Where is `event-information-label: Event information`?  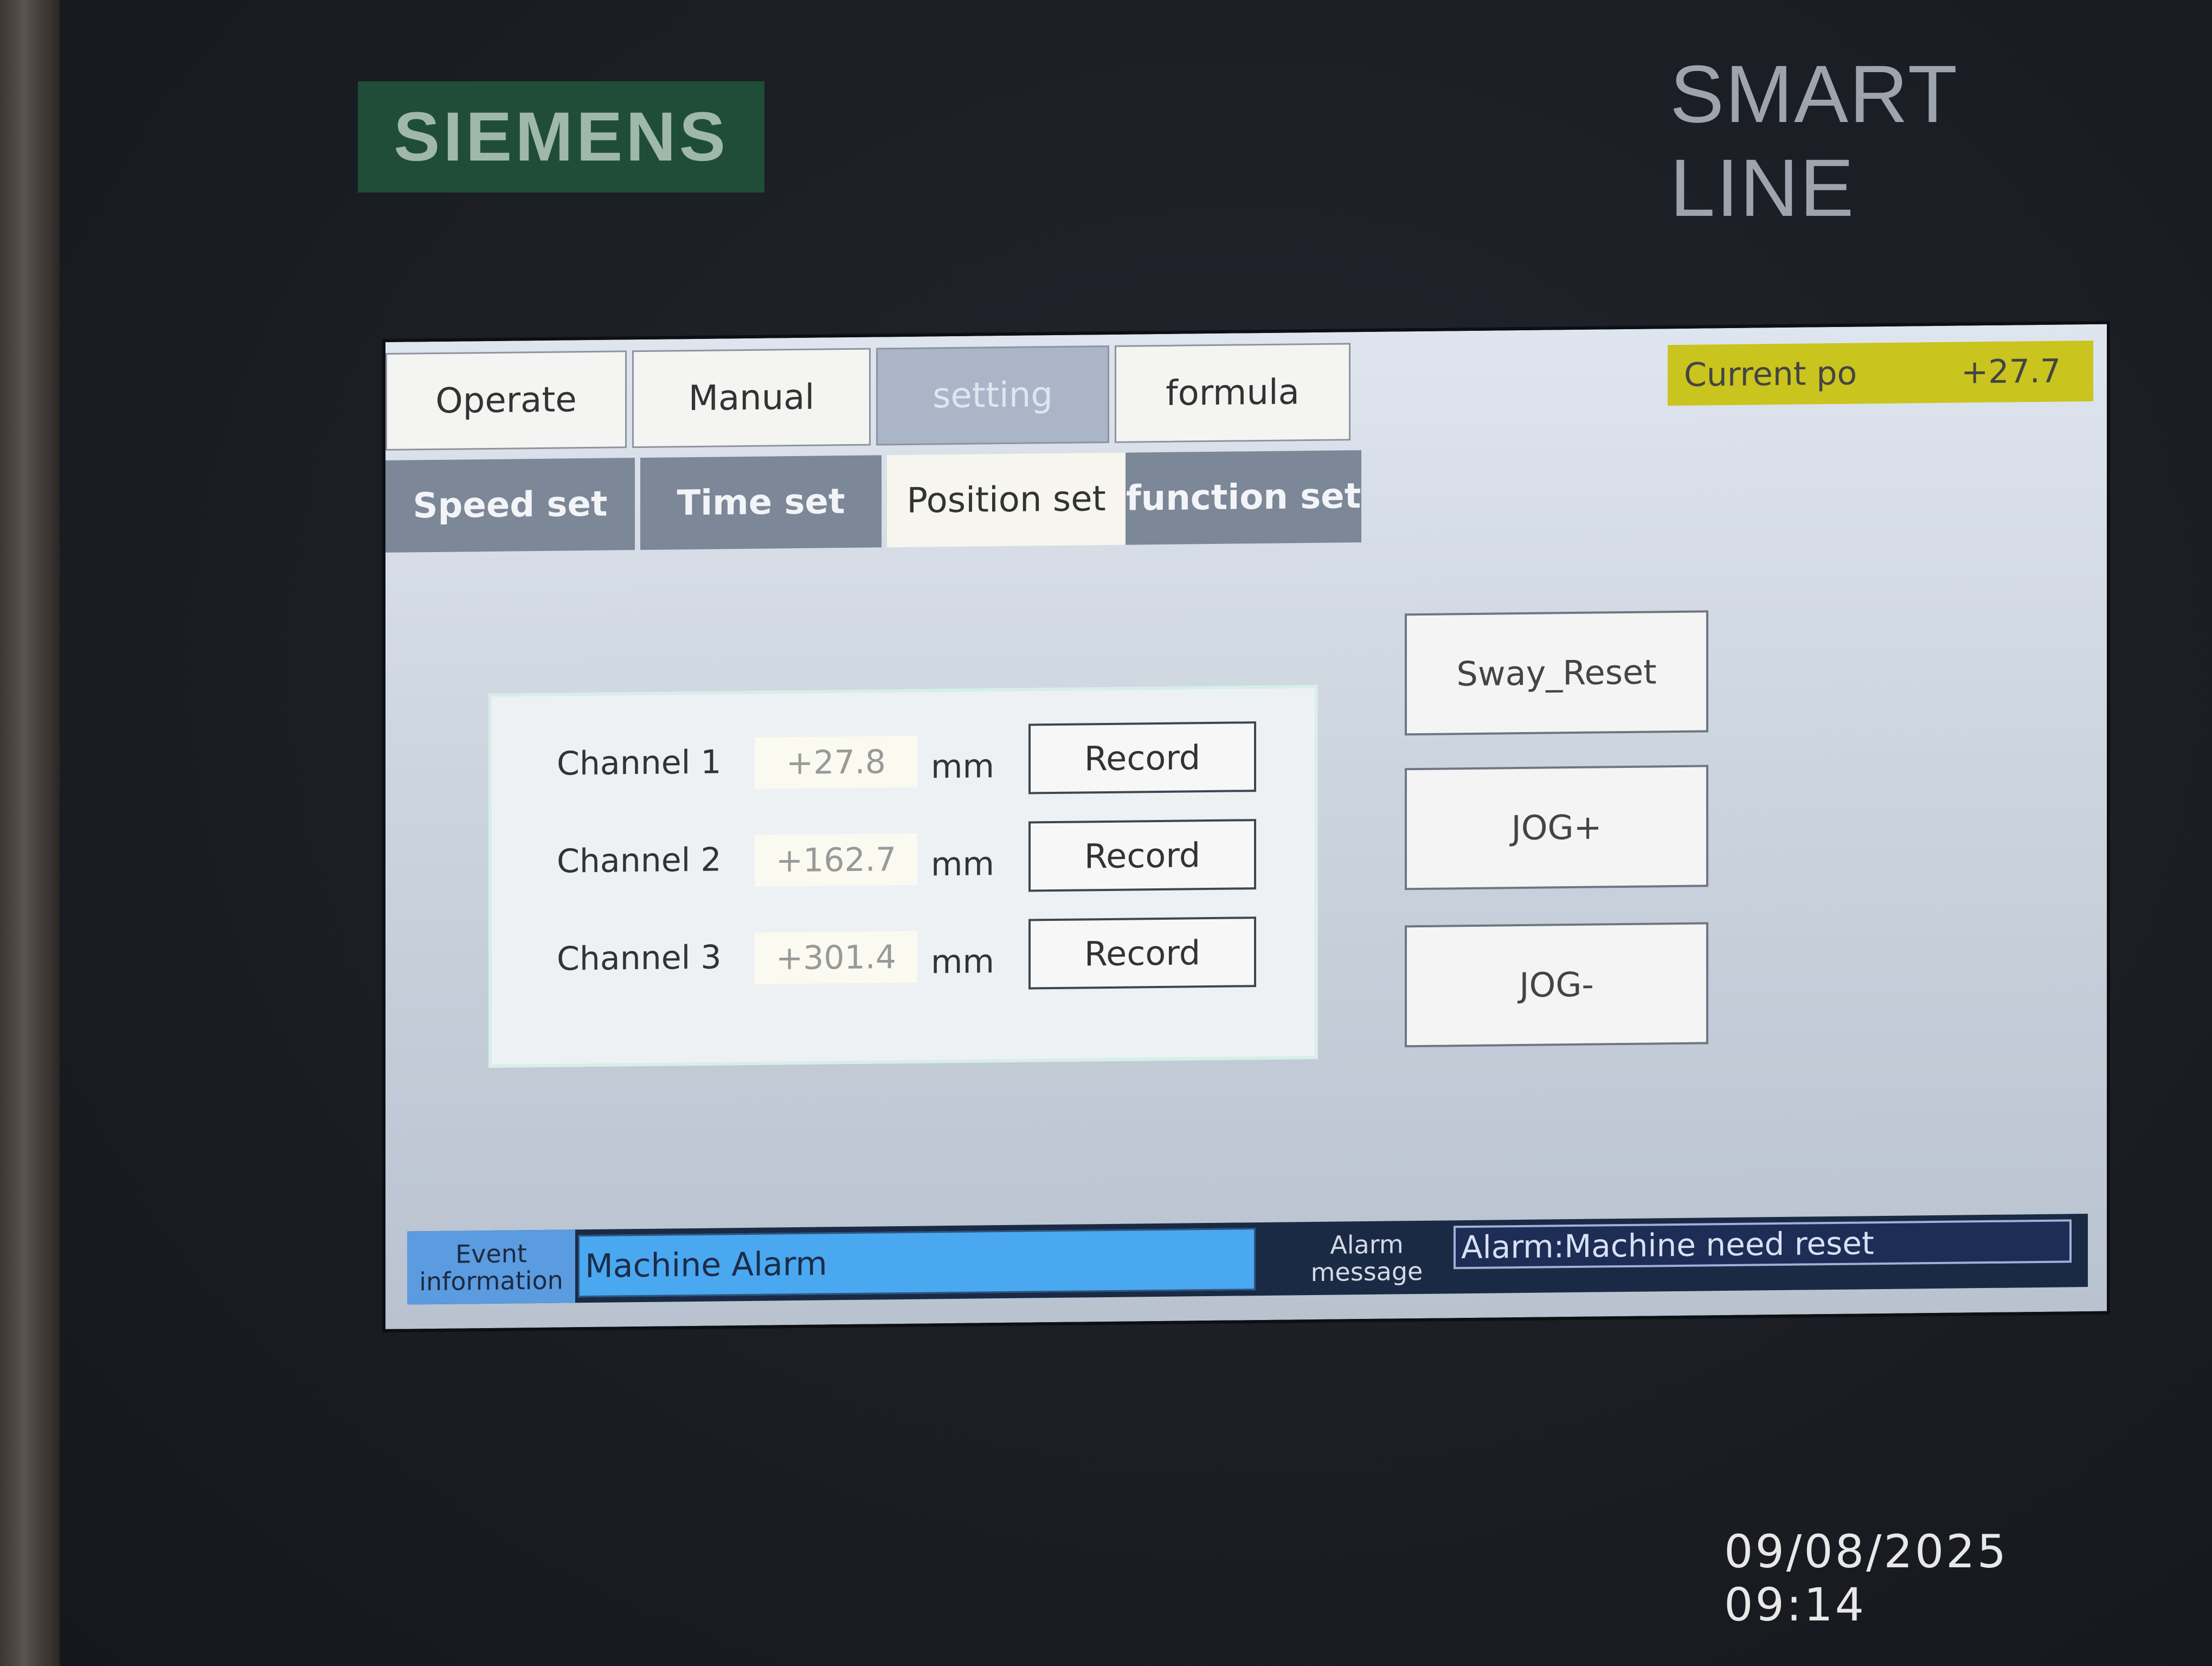 event-information-label: Event information is located at coordinates (491, 1267).